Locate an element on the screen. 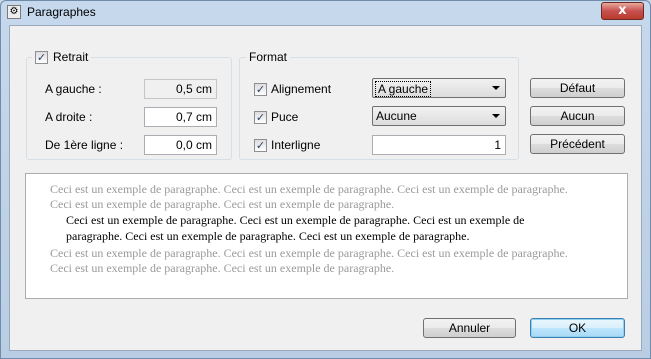 The height and width of the screenshot is (359, 651). retrait-checkbox: ✓ is located at coordinates (41, 57).